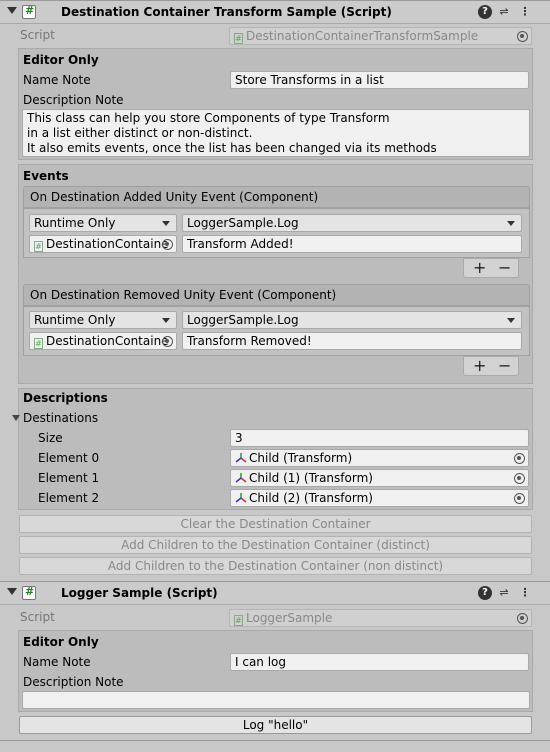  What do you see at coordinates (491, 268) in the screenshot?
I see `event-added-list-controls: + −` at bounding box center [491, 268].